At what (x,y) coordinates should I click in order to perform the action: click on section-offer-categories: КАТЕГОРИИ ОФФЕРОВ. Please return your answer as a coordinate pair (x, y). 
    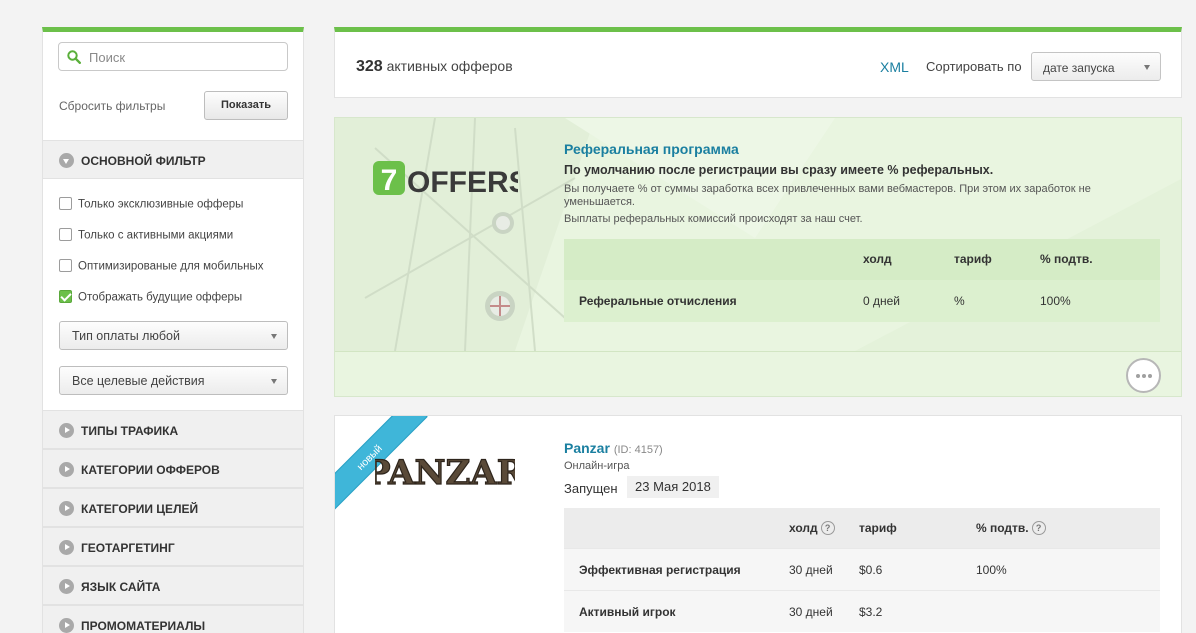
    Looking at the image, I should click on (173, 468).